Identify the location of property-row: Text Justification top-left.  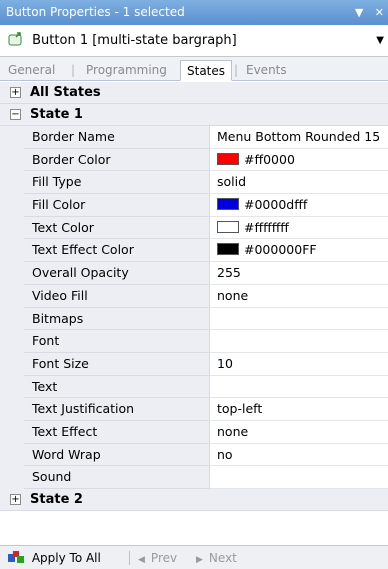
(194, 409).